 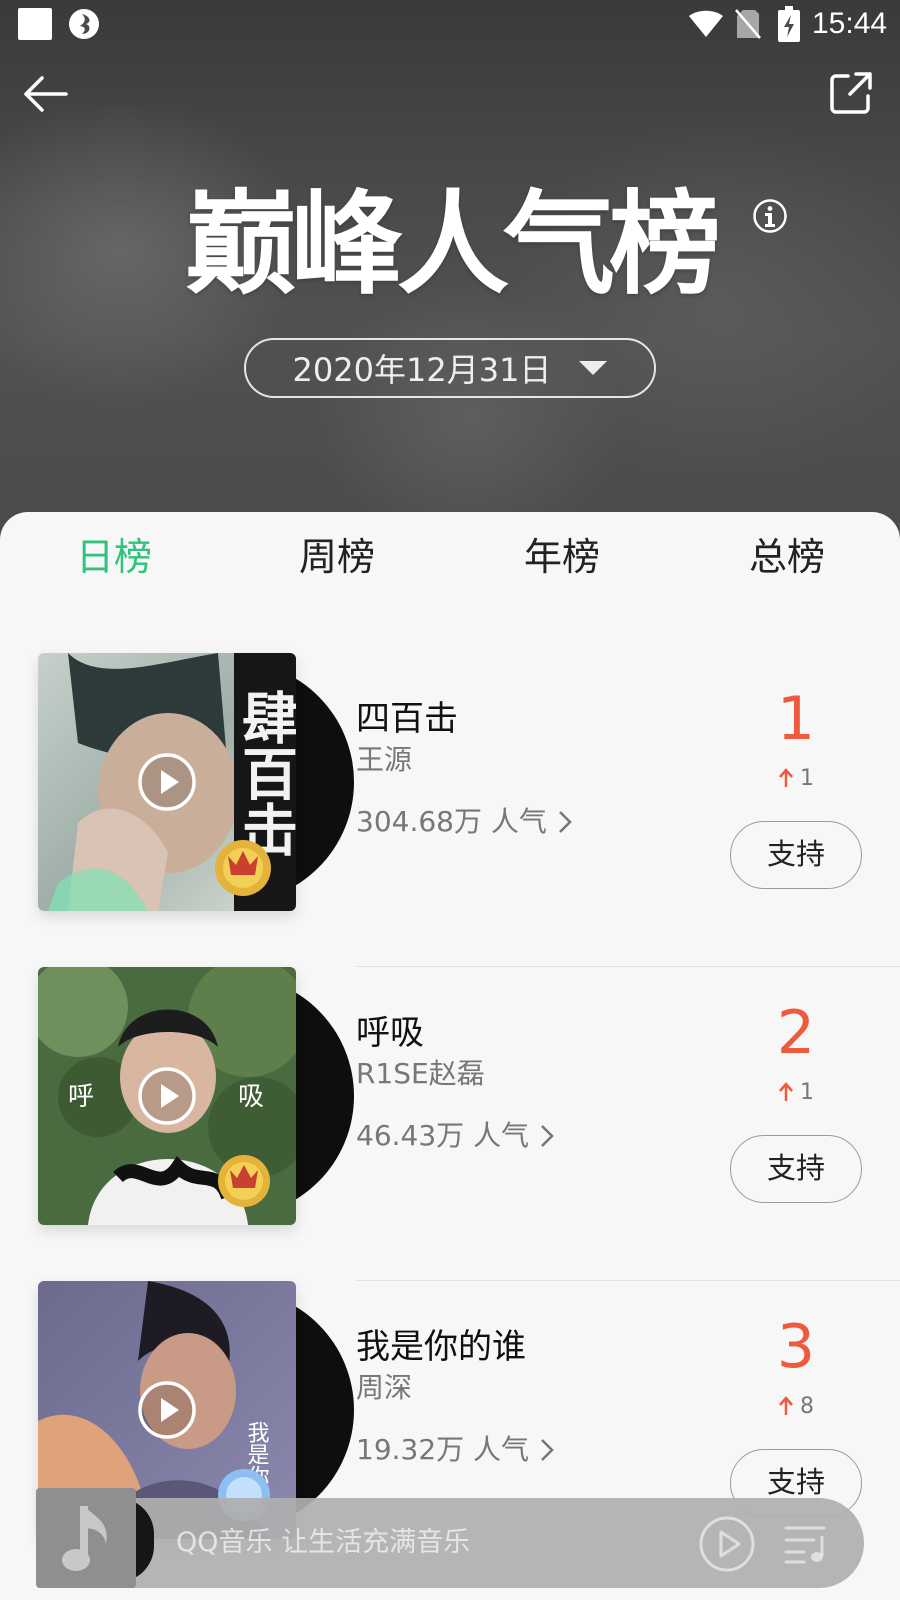 What do you see at coordinates (706, 23) in the screenshot?
I see `wifi-icon` at bounding box center [706, 23].